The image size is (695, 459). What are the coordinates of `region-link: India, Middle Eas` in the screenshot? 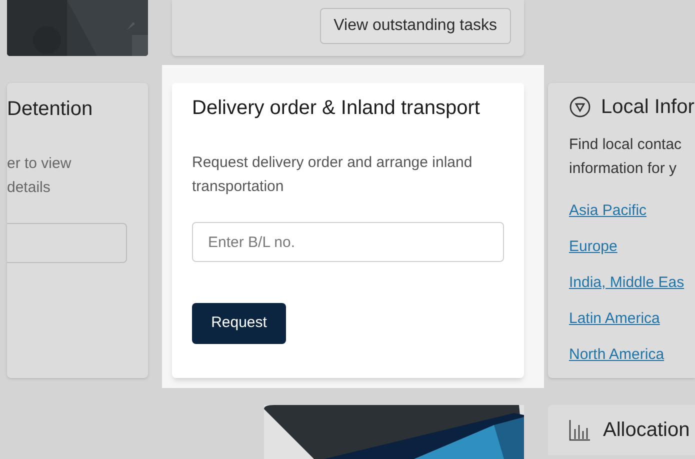 It's located at (626, 283).